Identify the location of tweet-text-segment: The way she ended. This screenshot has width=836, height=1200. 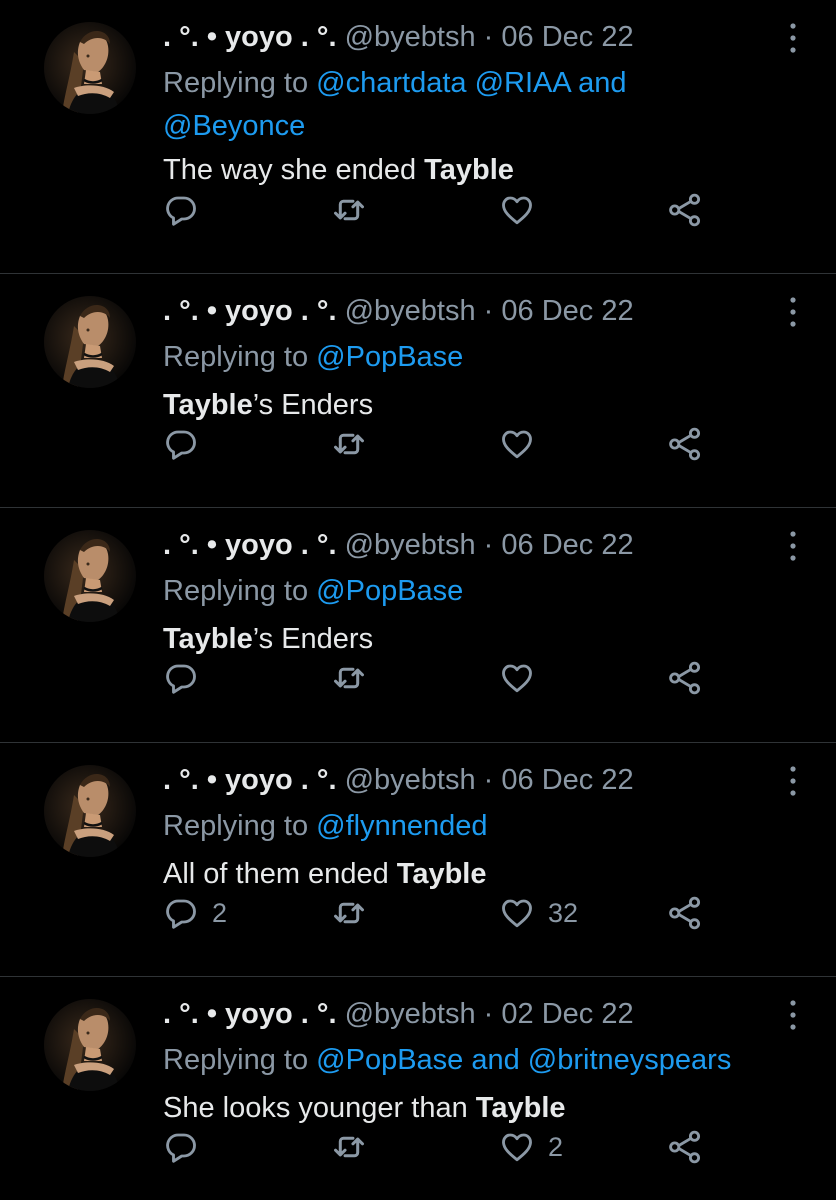
(294, 170).